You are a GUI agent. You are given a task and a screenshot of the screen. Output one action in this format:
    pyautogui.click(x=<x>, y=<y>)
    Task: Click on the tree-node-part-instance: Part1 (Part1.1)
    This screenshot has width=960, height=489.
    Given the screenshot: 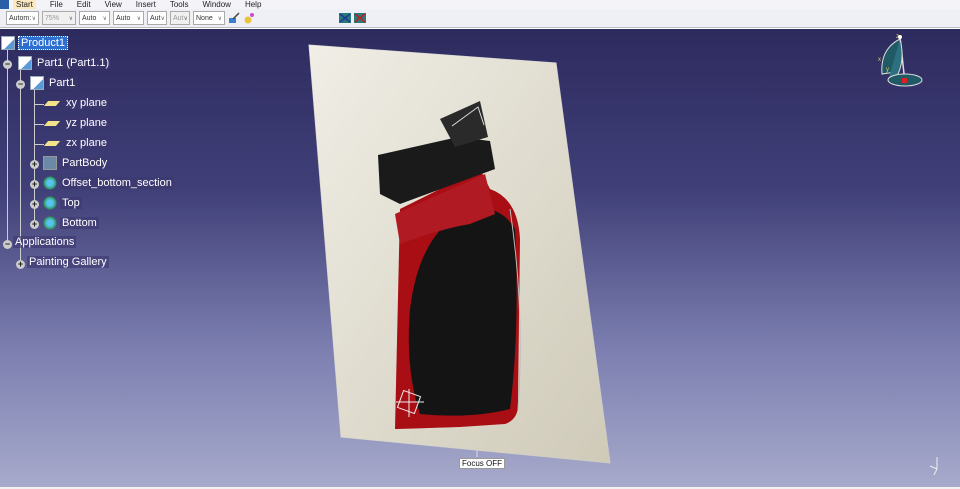 What is the action you would take?
    pyautogui.click(x=65, y=63)
    